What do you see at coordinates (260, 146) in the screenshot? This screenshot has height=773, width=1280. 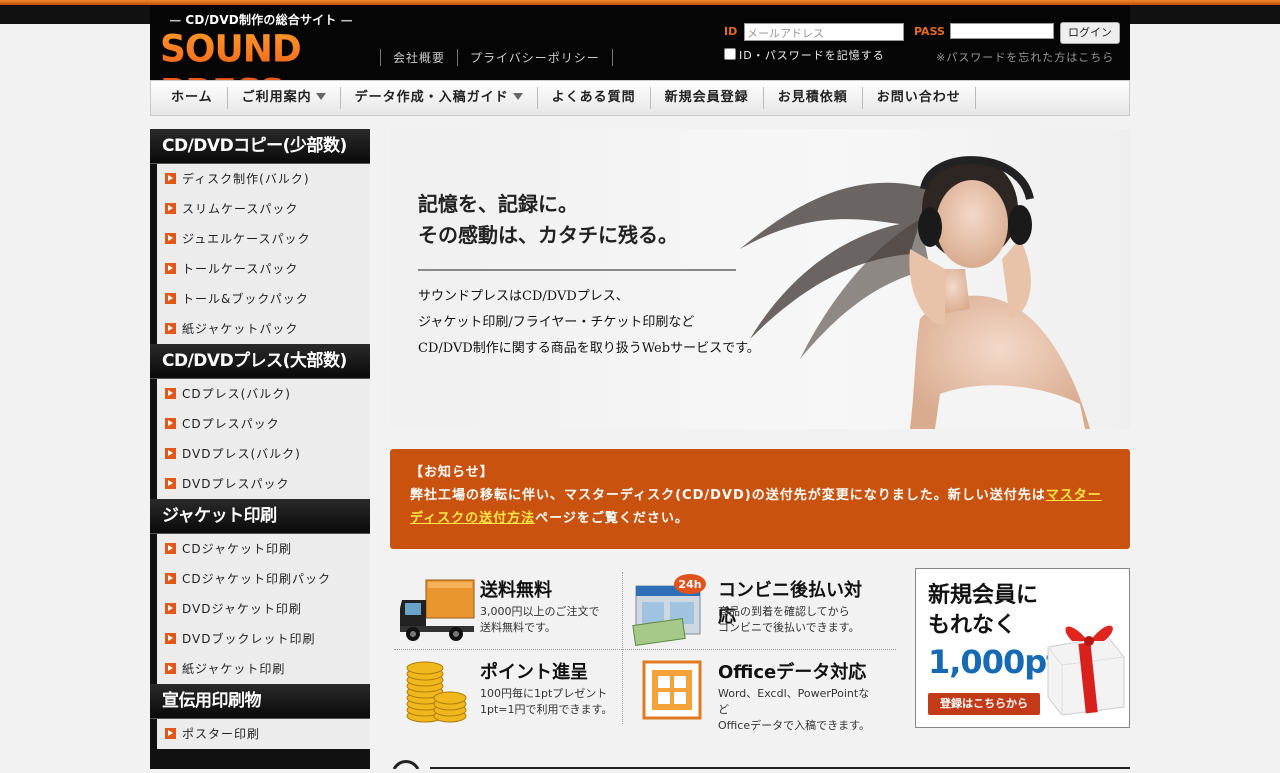 I see `sidebar-heading: CD/DVDコピー(少部数)` at bounding box center [260, 146].